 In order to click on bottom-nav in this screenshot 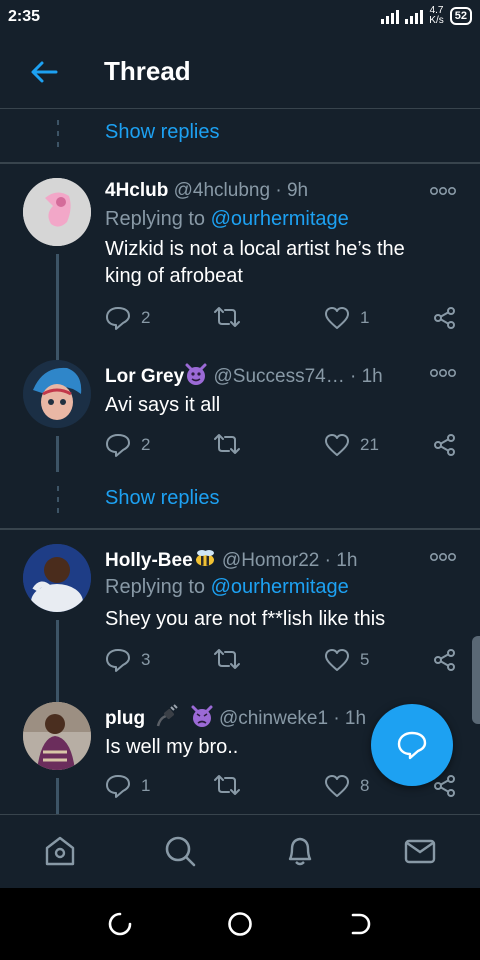, I will do `click(240, 851)`.